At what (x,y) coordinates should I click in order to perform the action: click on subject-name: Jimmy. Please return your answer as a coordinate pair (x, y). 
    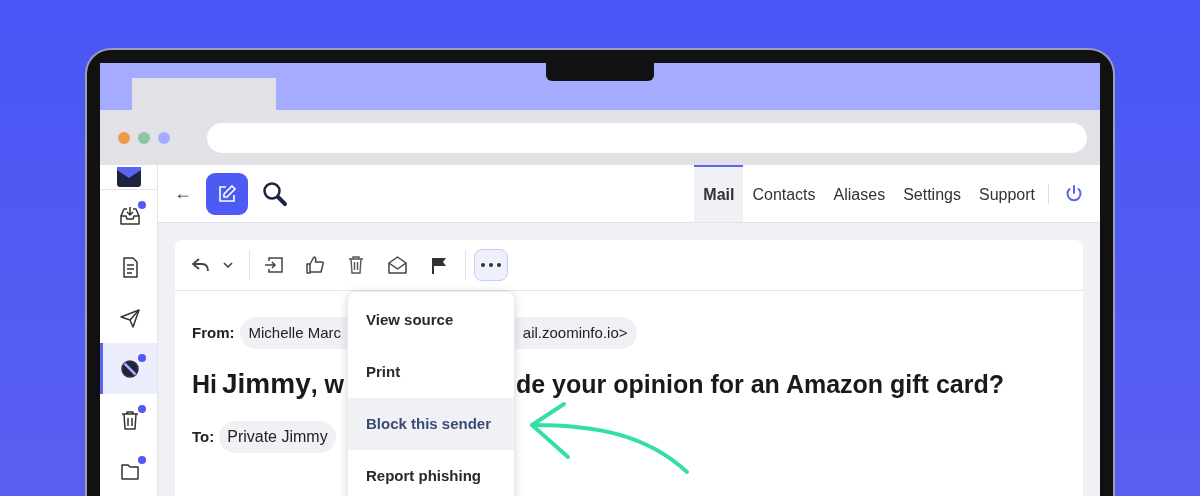
    Looking at the image, I should click on (266, 384).